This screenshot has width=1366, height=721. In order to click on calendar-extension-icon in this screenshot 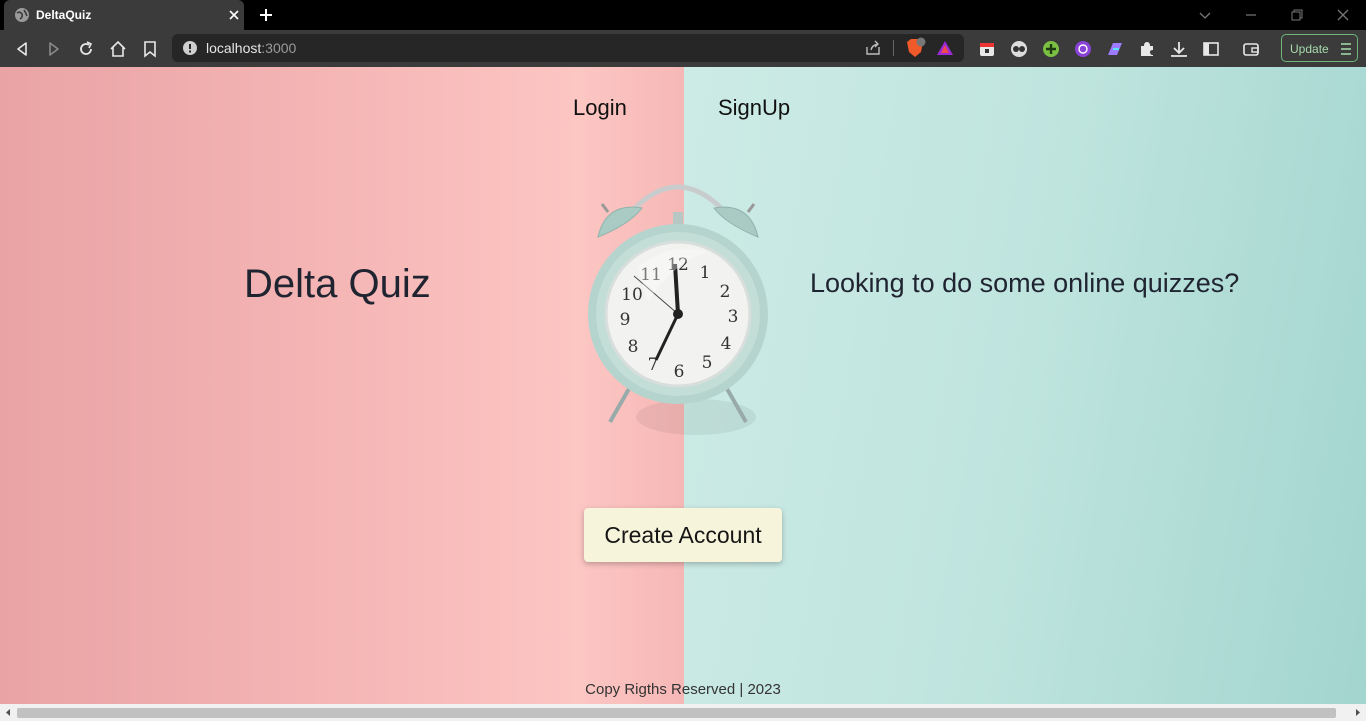, I will do `click(987, 49)`.